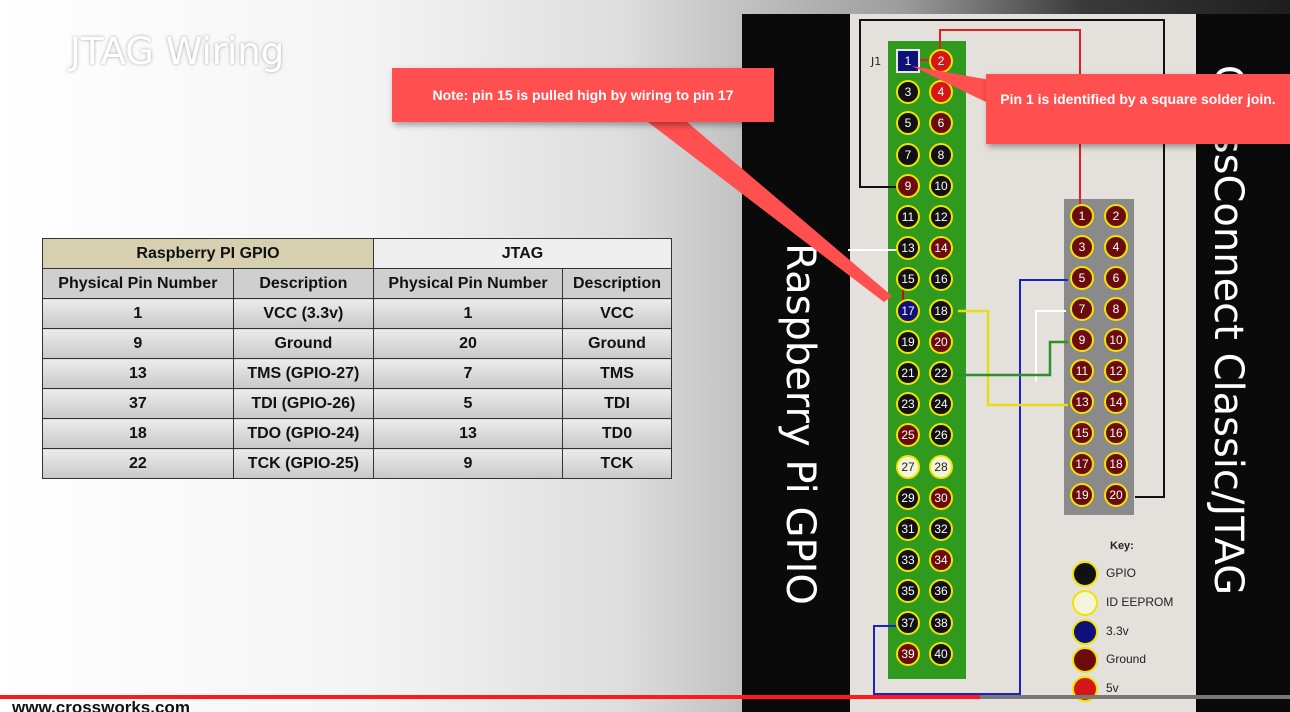 The image size is (1290, 712). What do you see at coordinates (1116, 309) in the screenshot?
I see `jtag-pin-8: 8` at bounding box center [1116, 309].